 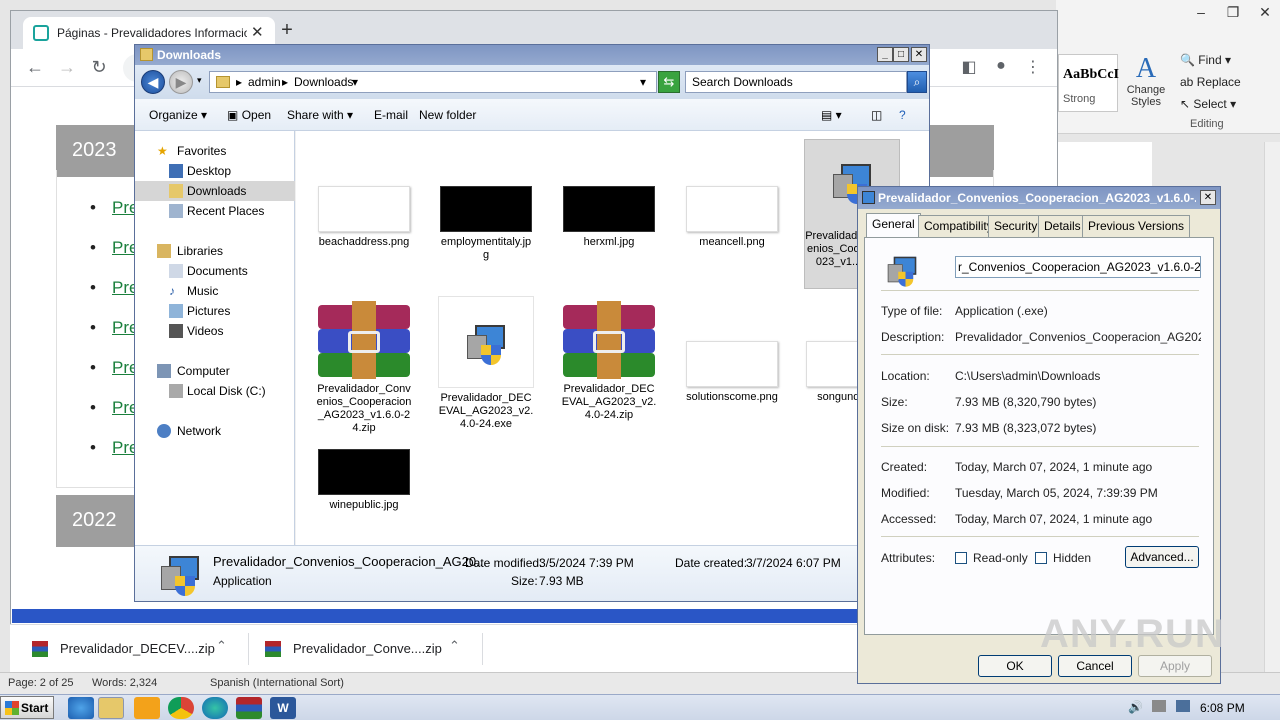 I want to click on replace-button: ab Replace, so click(x=1225, y=85).